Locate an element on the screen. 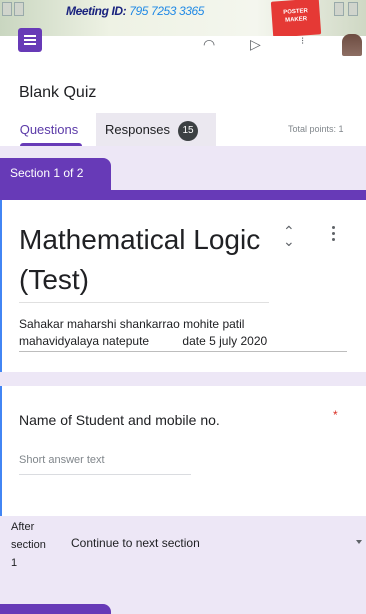 The width and height of the screenshot is (366, 614). form-title: Blank Quiz is located at coordinates (57, 93).